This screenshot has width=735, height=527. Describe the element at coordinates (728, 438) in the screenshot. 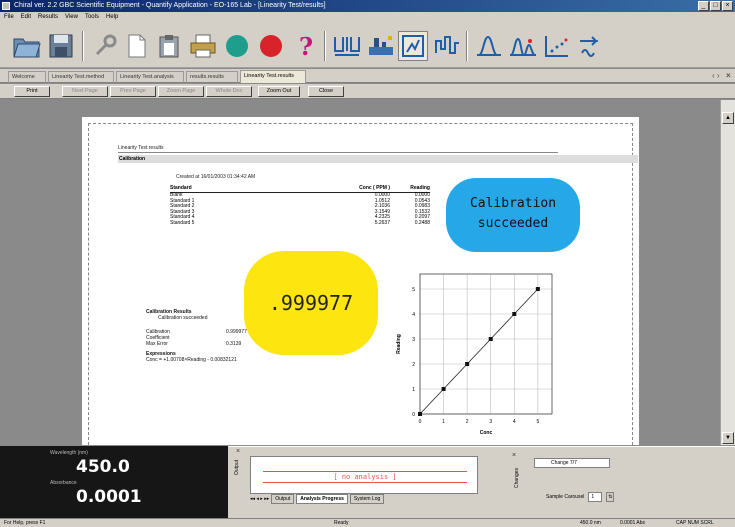

I see `scroll-down-icon: ▼` at that location.